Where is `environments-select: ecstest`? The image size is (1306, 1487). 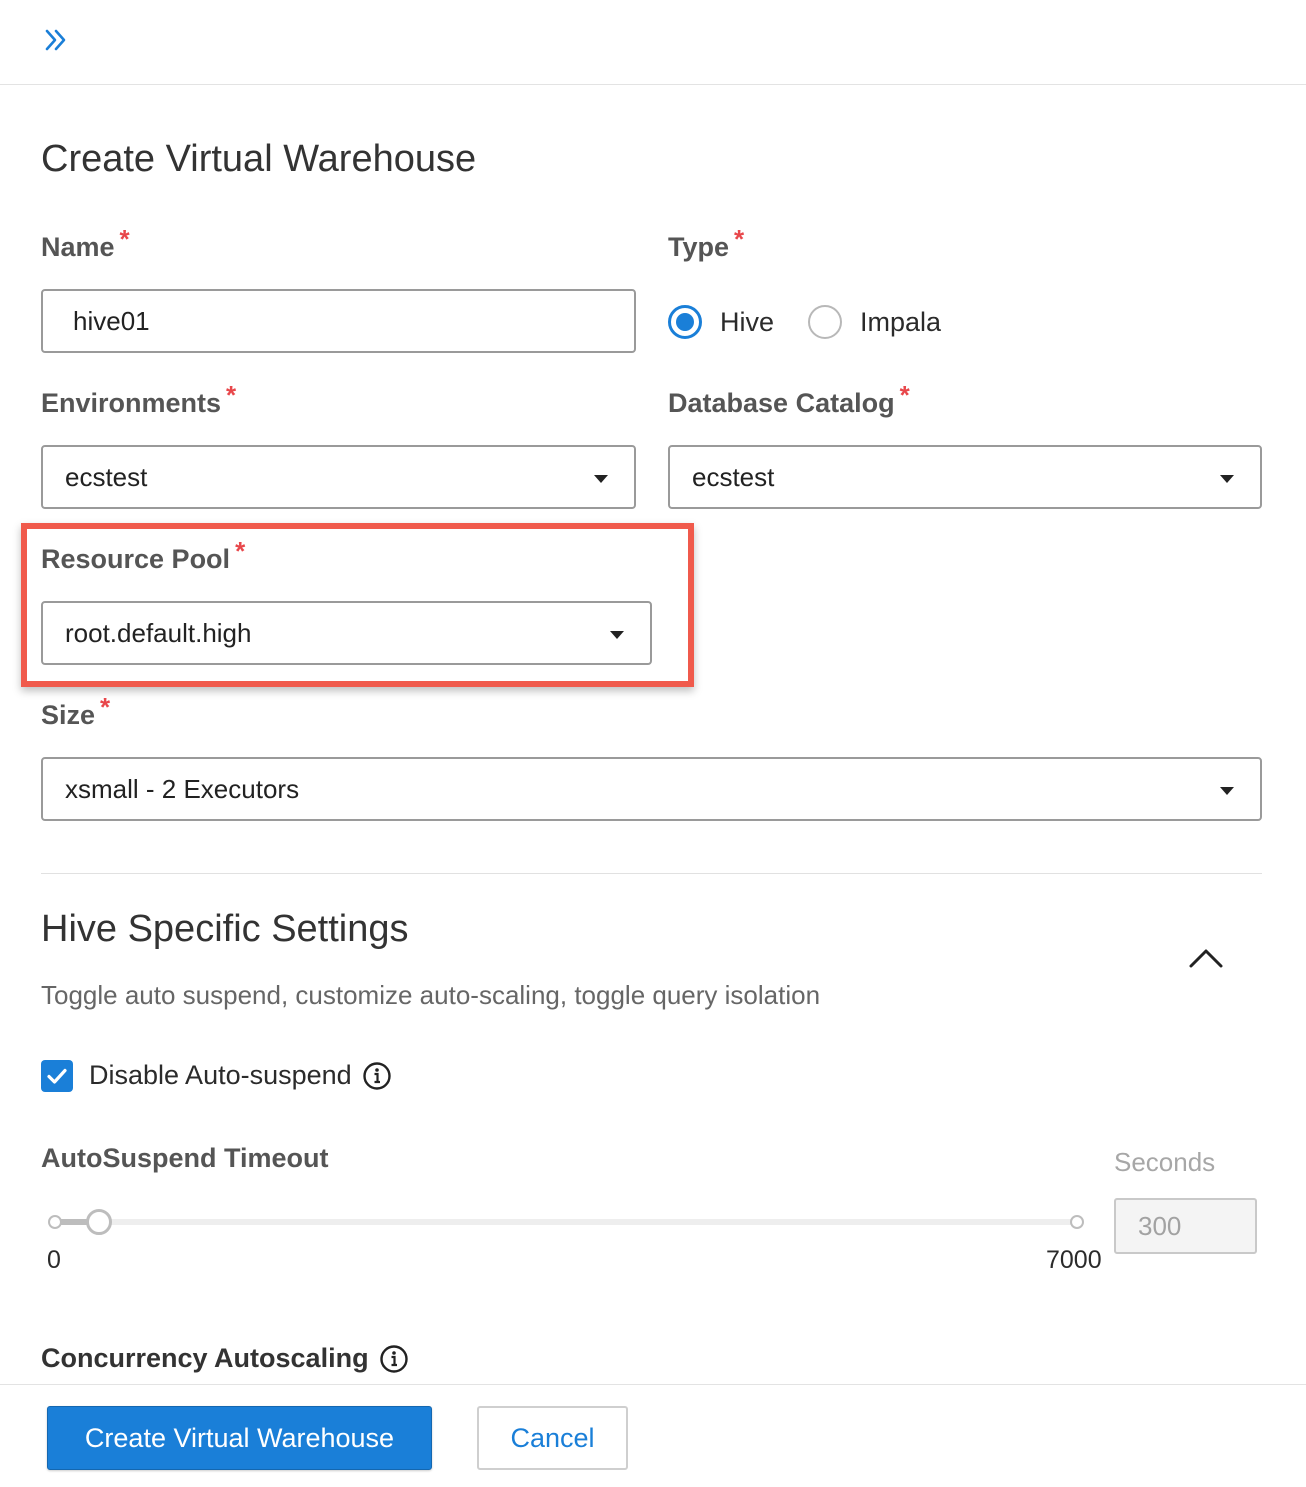
environments-select: ecstest is located at coordinates (338, 477).